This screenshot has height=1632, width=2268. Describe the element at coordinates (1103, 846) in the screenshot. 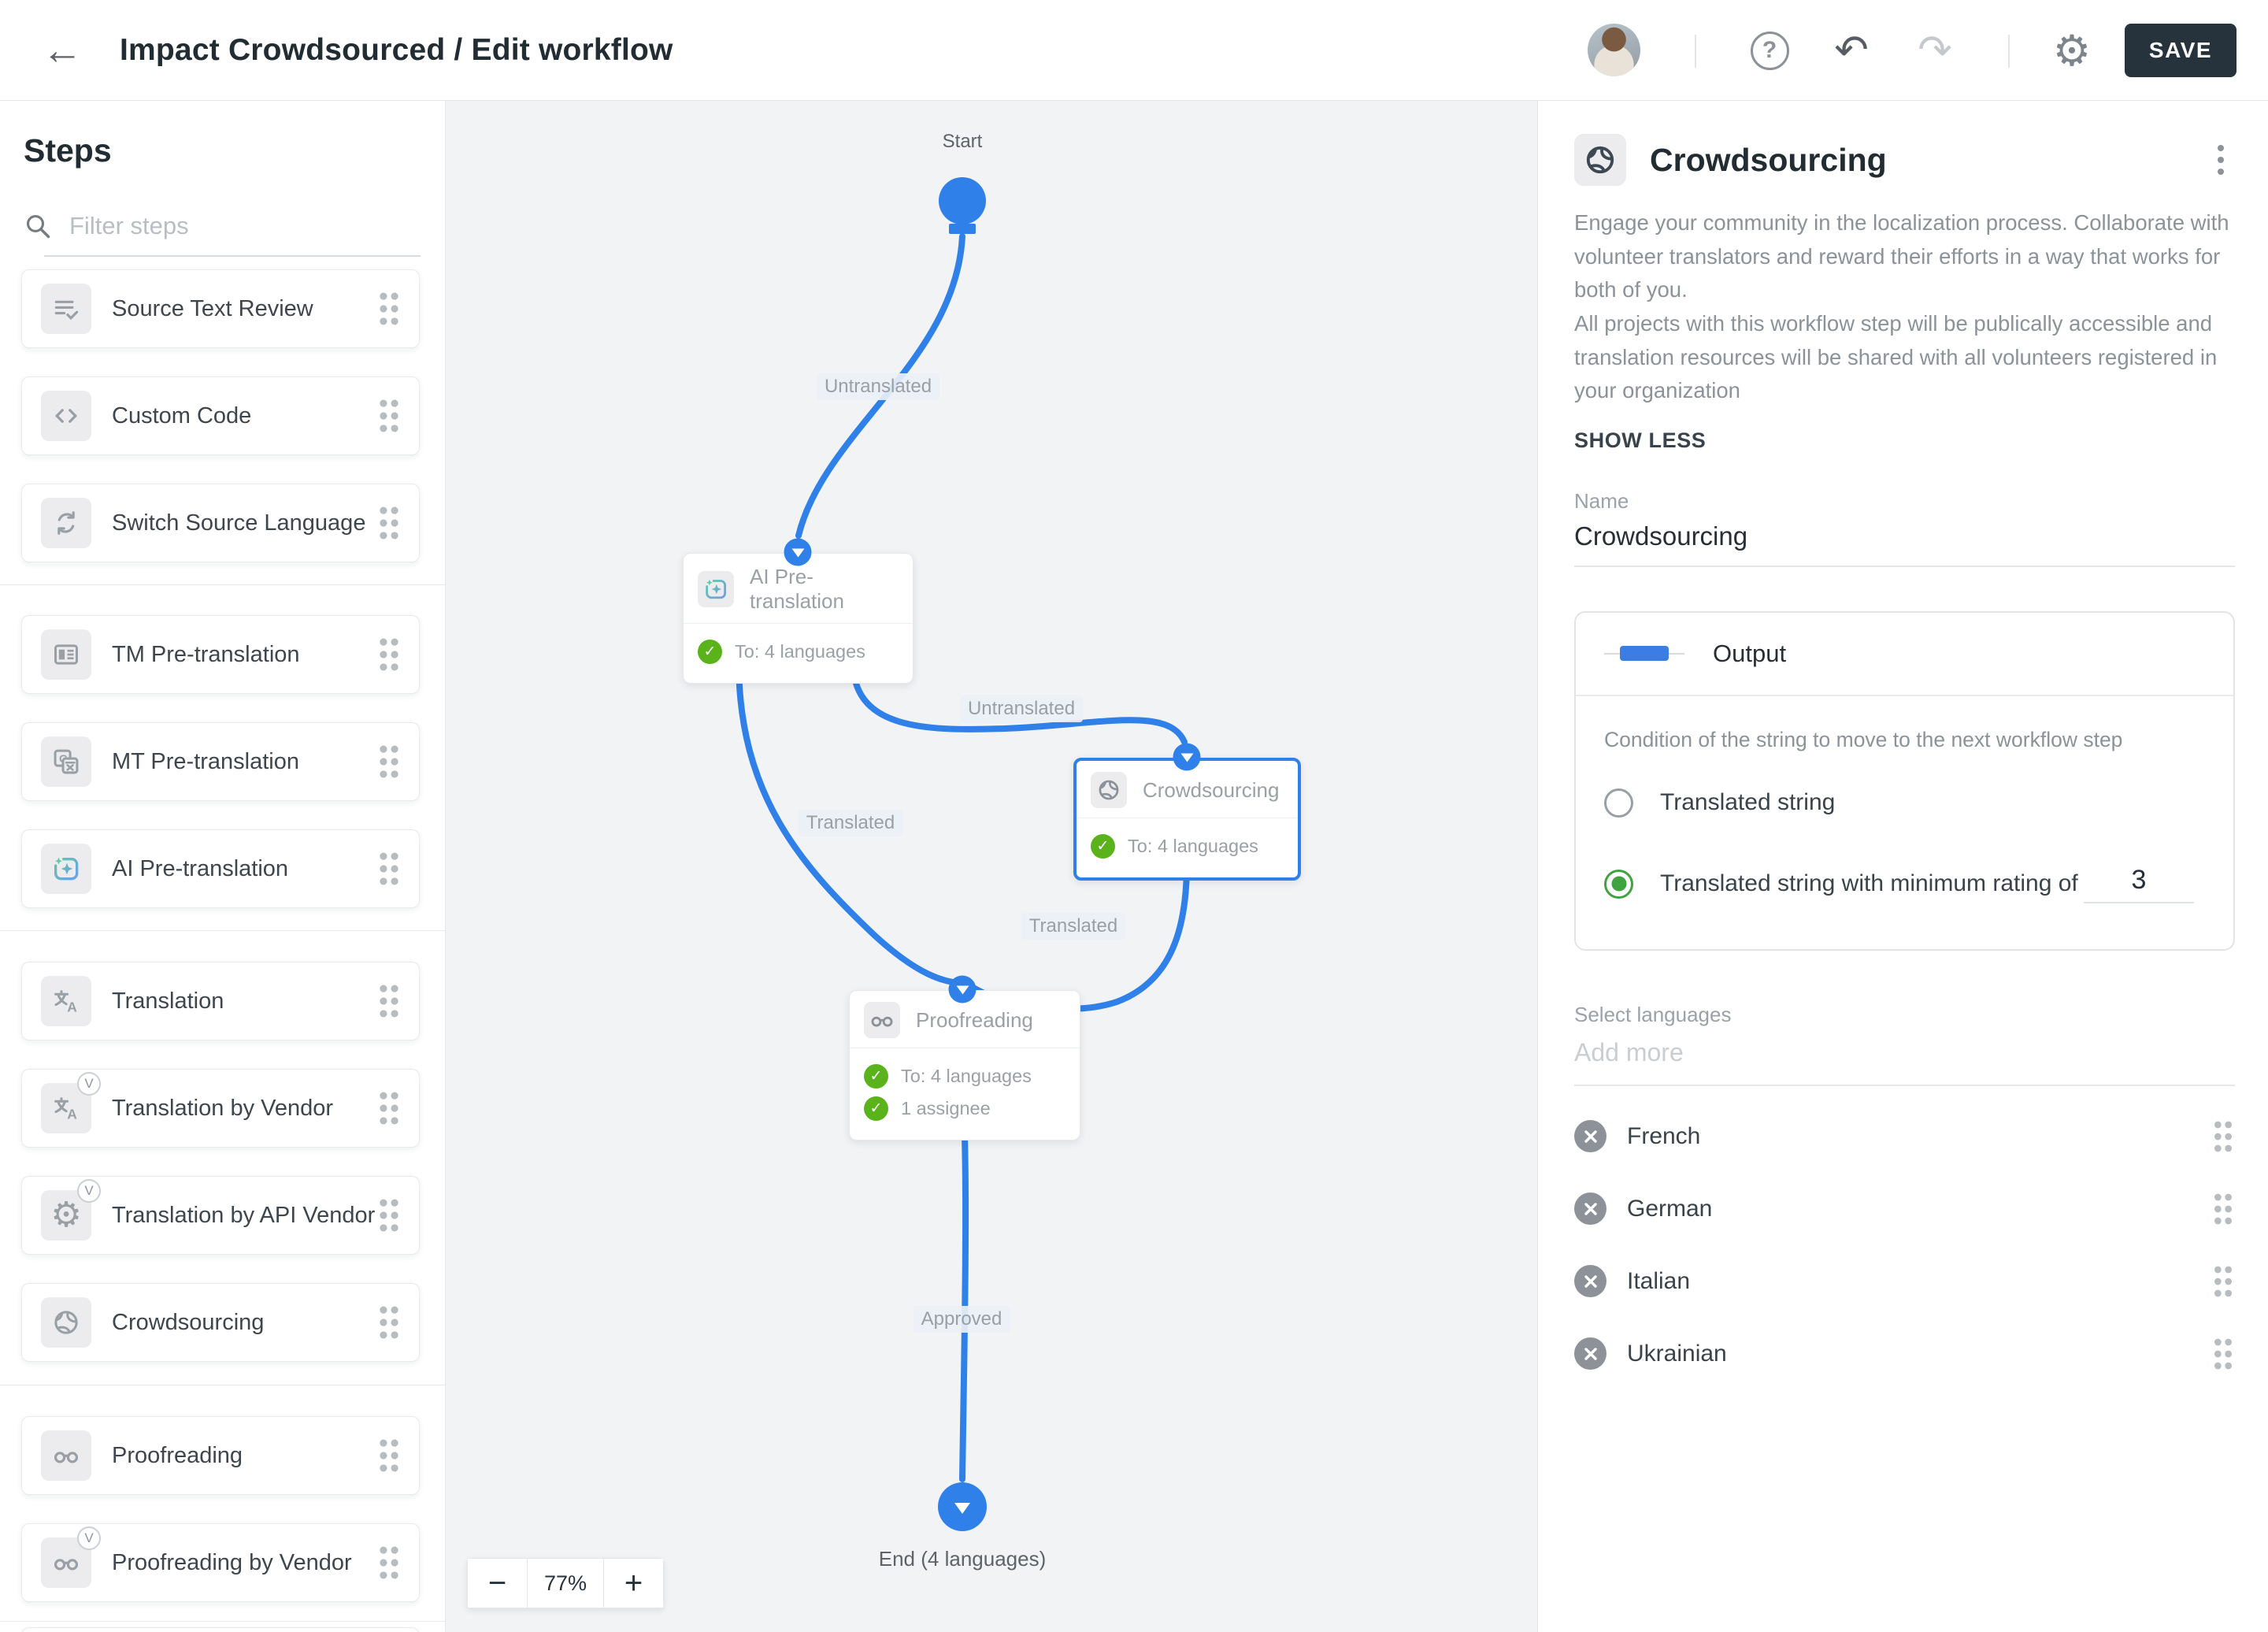

I see `check-icon: ✓` at that location.